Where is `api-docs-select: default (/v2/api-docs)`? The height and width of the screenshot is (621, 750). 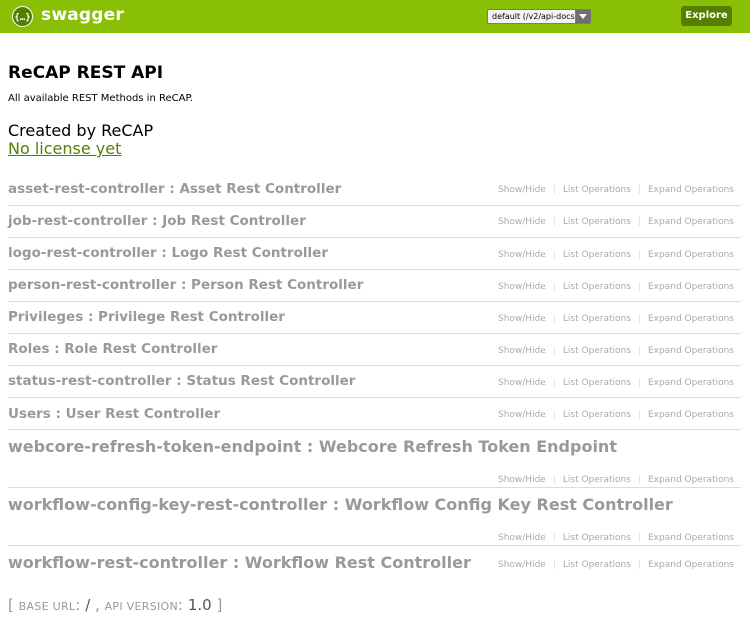 api-docs-select: default (/v2/api-docs) is located at coordinates (539, 16).